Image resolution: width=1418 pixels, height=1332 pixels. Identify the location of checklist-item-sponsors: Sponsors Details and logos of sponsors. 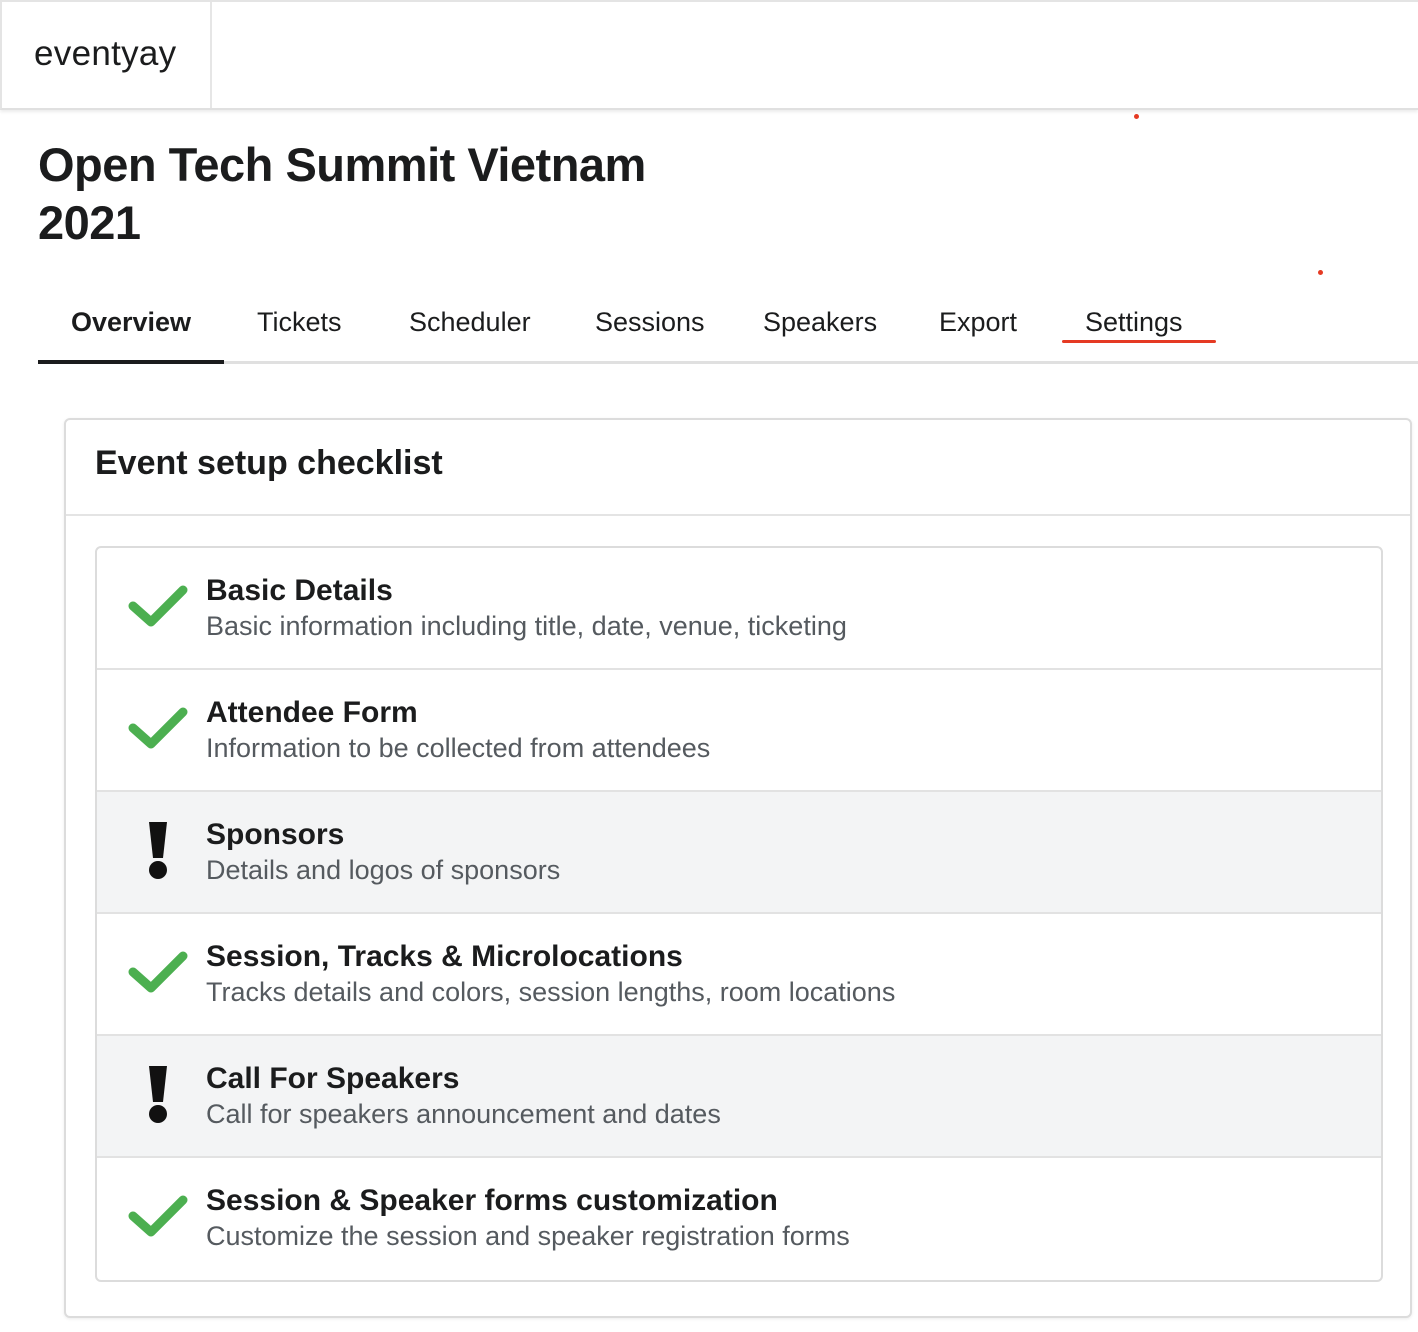
(739, 853).